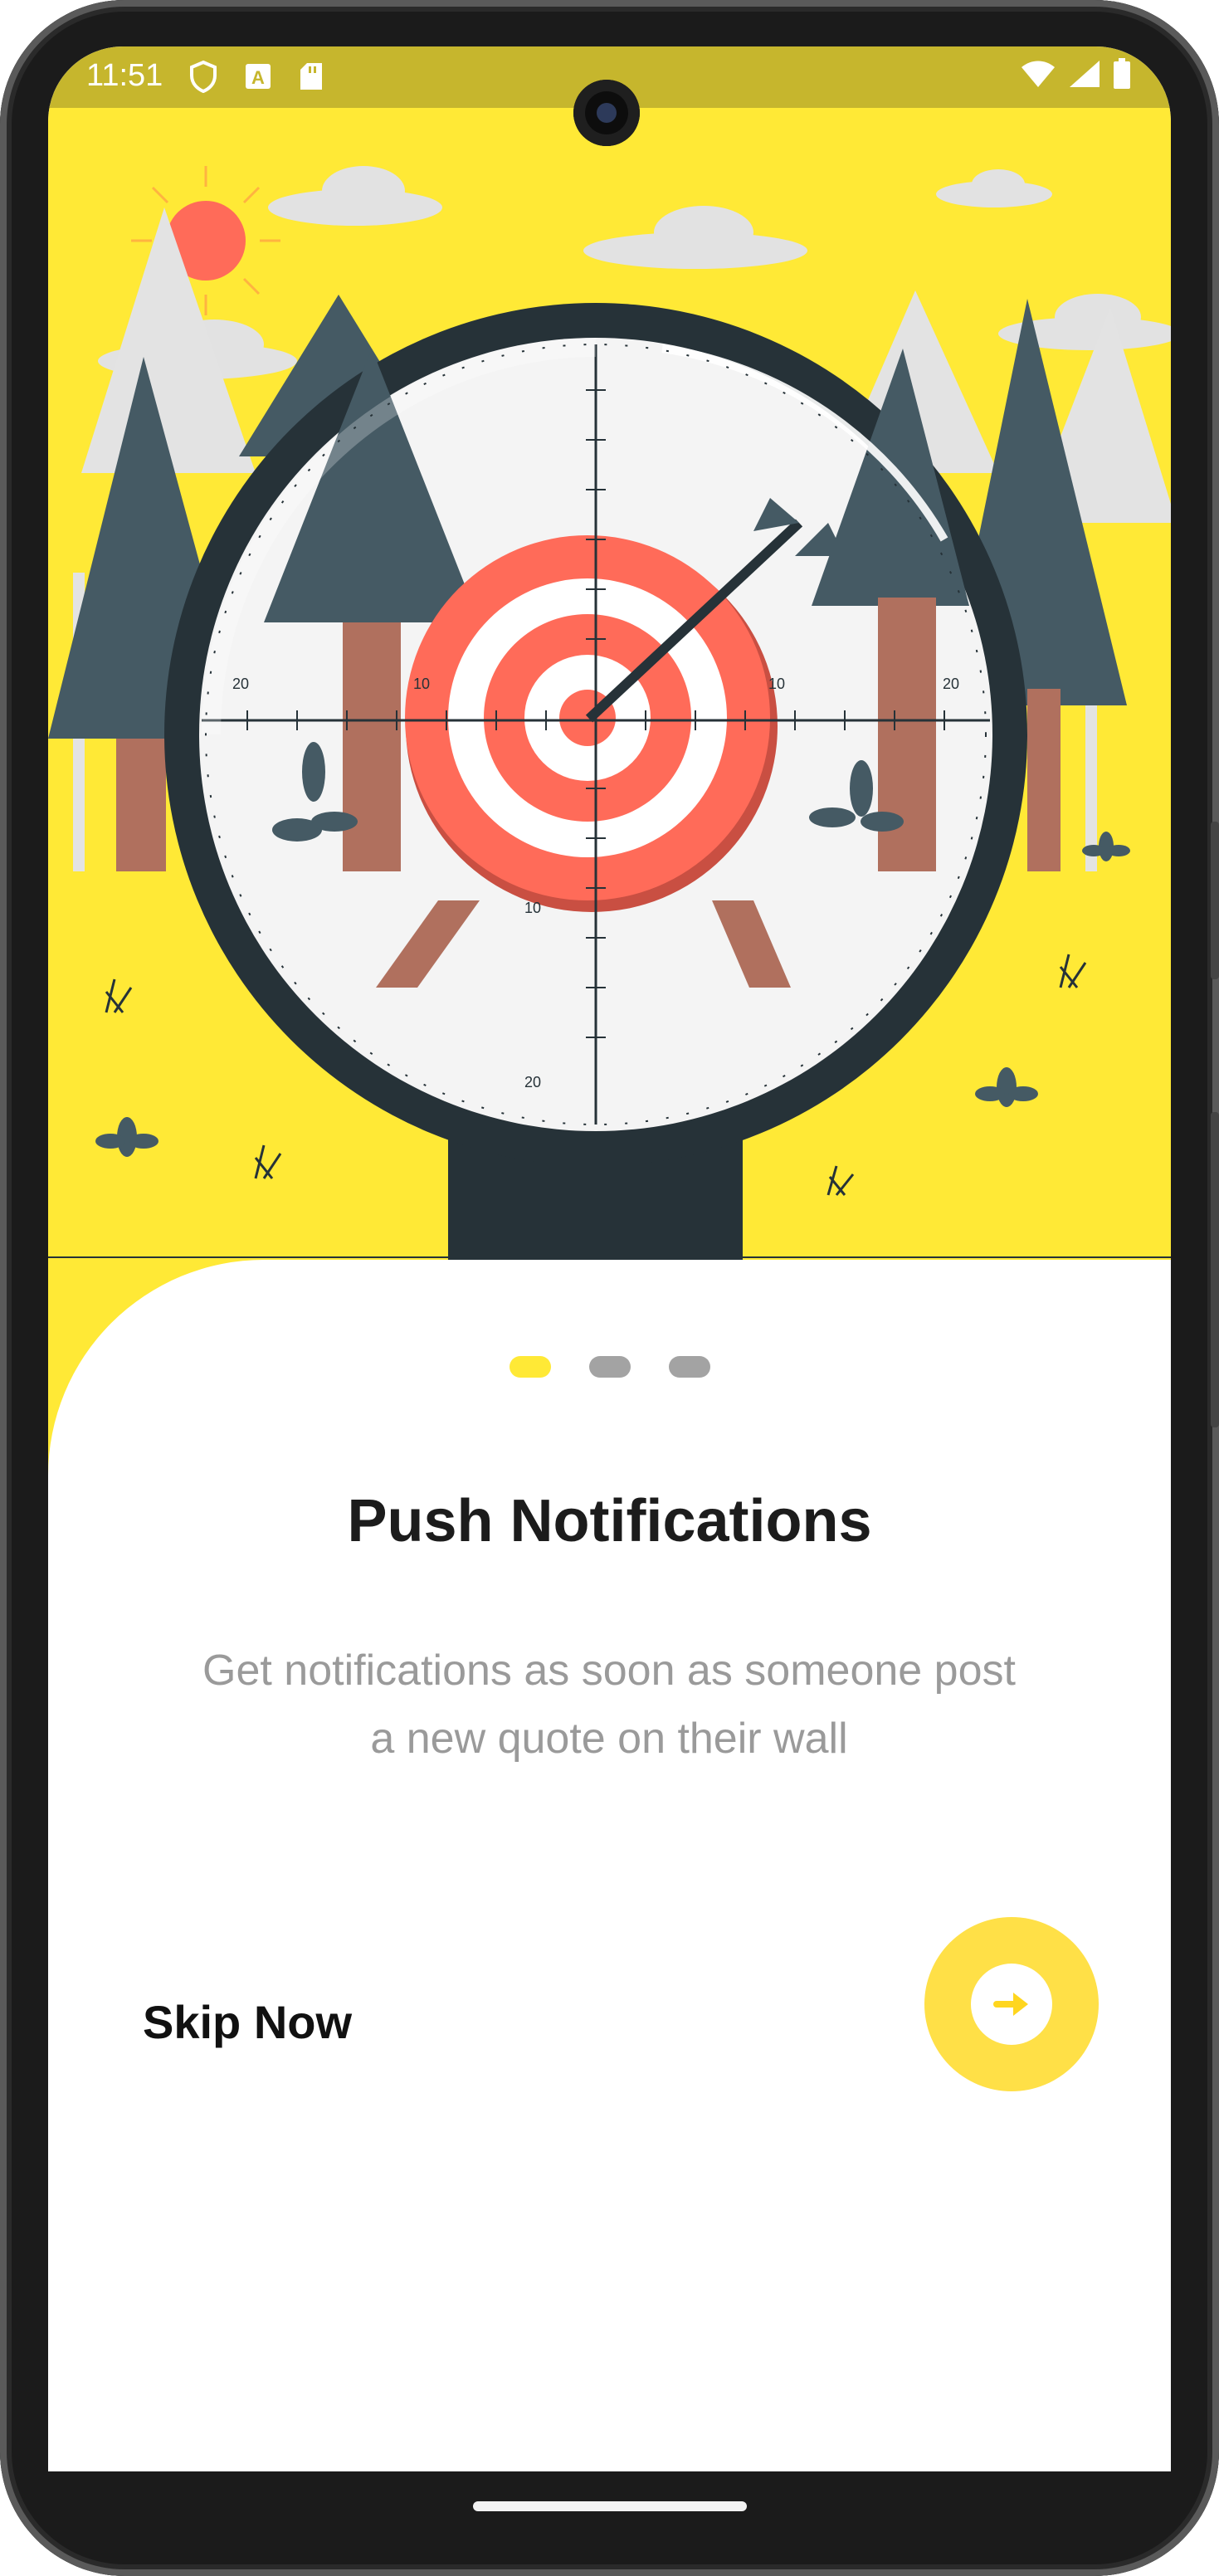 Image resolution: width=1219 pixels, height=2576 pixels. Describe the element at coordinates (311, 77) in the screenshot. I see `sd-card-icon` at that location.